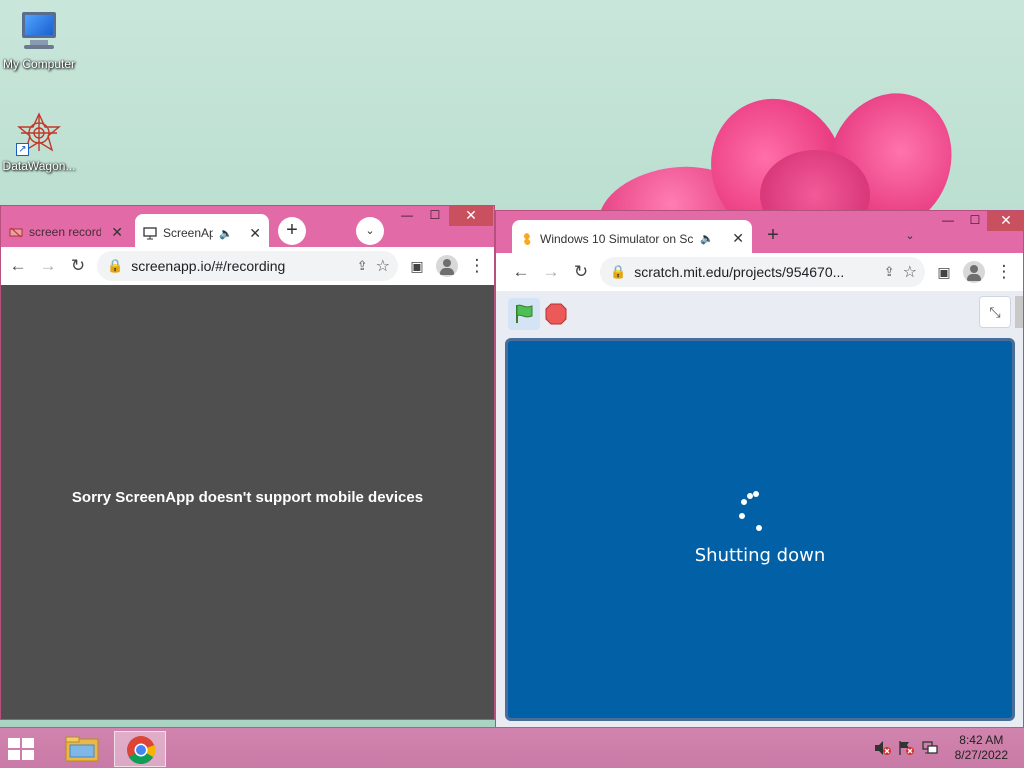 This screenshot has height=768, width=1024. What do you see at coordinates (882, 749) in the screenshot?
I see `volume-muted-icon` at bounding box center [882, 749].